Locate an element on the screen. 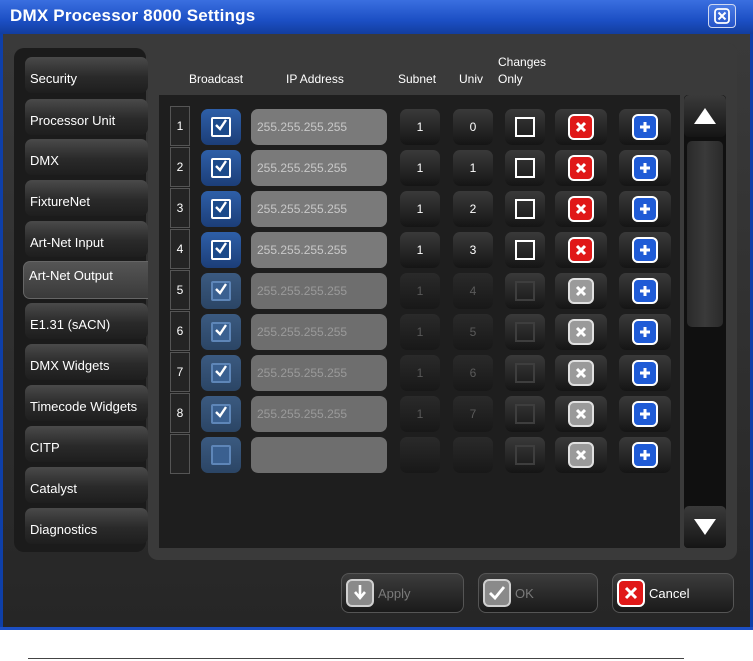 This screenshot has width=753, height=661. univ-field: 5 is located at coordinates (473, 332).